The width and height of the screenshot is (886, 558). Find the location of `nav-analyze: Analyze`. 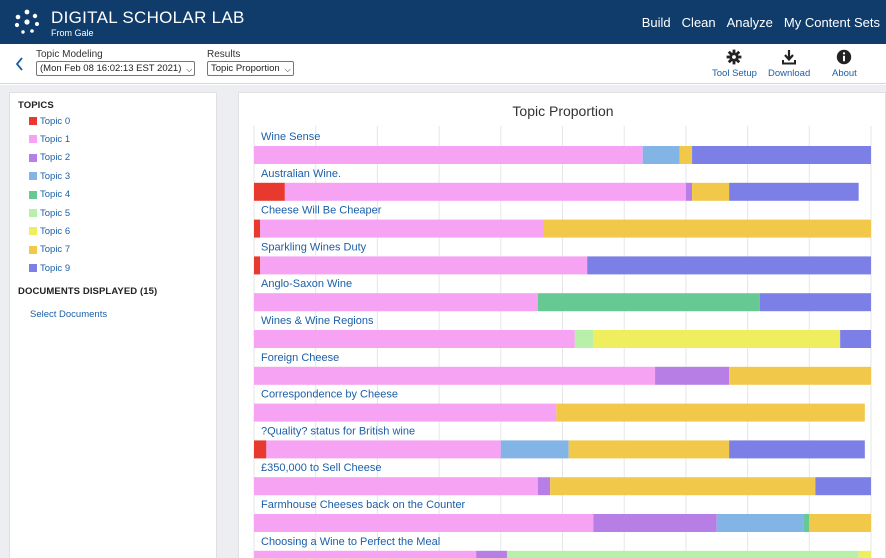

nav-analyze: Analyze is located at coordinates (750, 22).